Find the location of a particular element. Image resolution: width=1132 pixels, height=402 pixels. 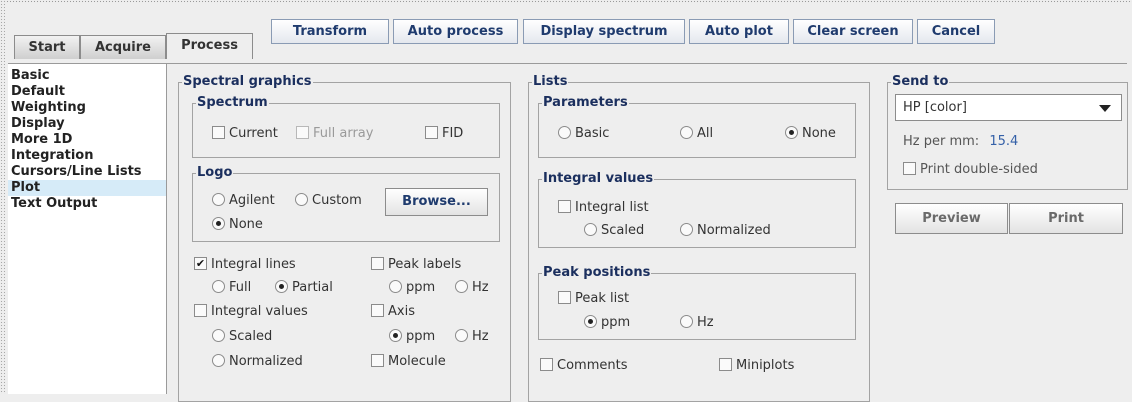

current-checkbox: Current is located at coordinates (245, 134).